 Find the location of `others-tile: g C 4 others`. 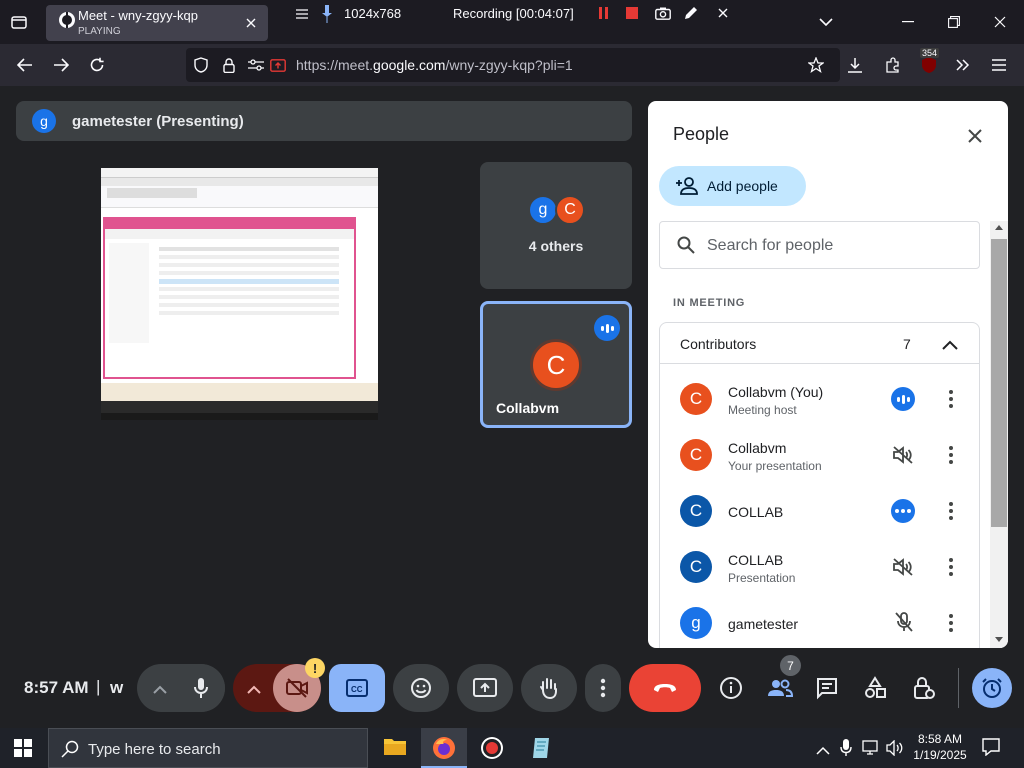

others-tile: g C 4 others is located at coordinates (556, 225).